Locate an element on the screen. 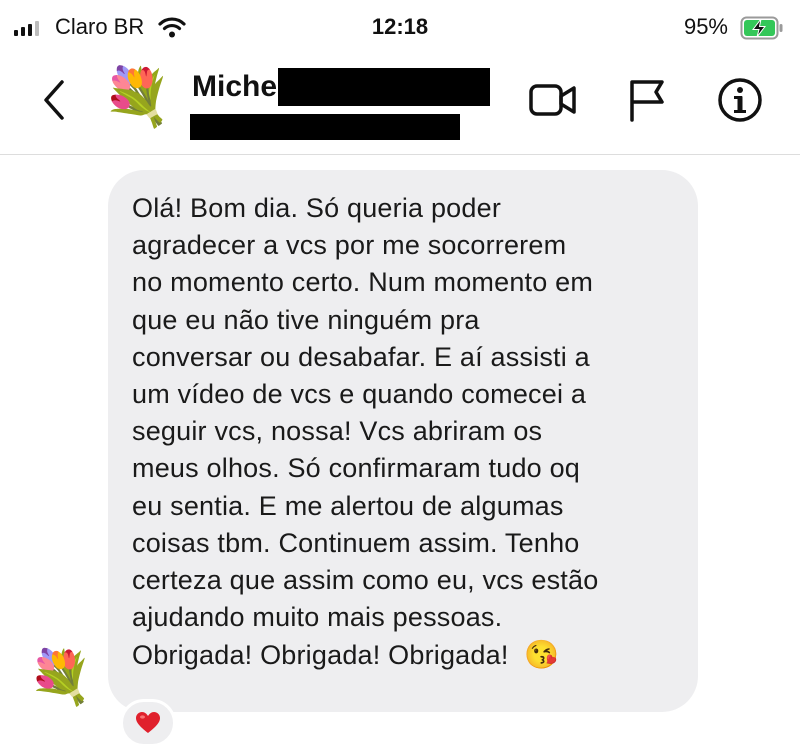 The width and height of the screenshot is (800, 750). info-icon is located at coordinates (740, 100).